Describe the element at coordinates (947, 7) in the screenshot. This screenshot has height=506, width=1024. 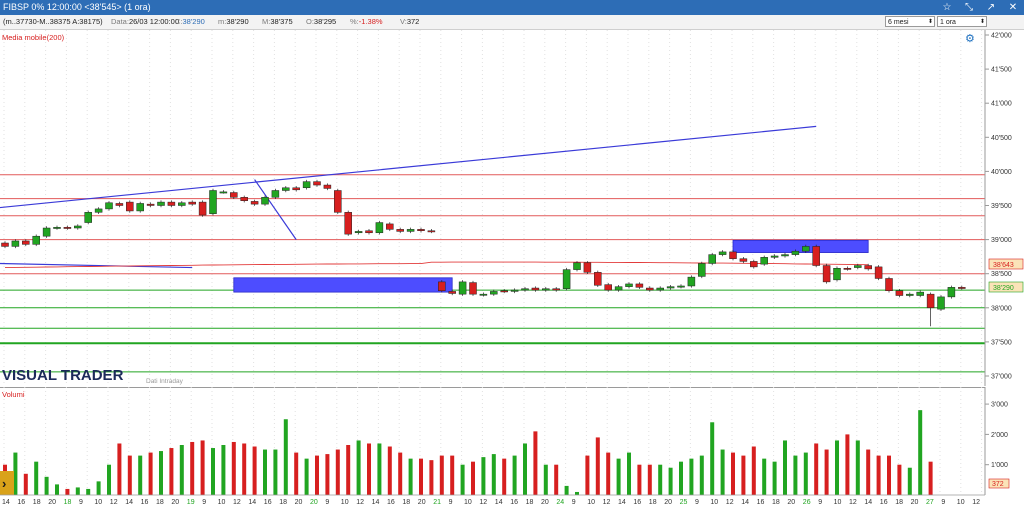
I see `favorite-icon: ☆` at that location.